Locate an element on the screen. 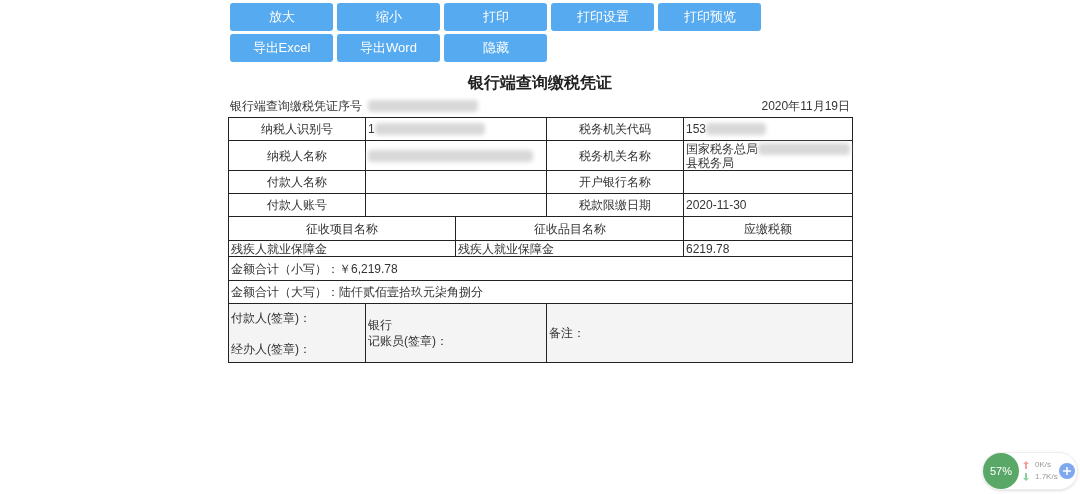 Image resolution: width=1080 pixels, height=494 pixels. signature-label: 付款人(签章)： is located at coordinates (271, 318).